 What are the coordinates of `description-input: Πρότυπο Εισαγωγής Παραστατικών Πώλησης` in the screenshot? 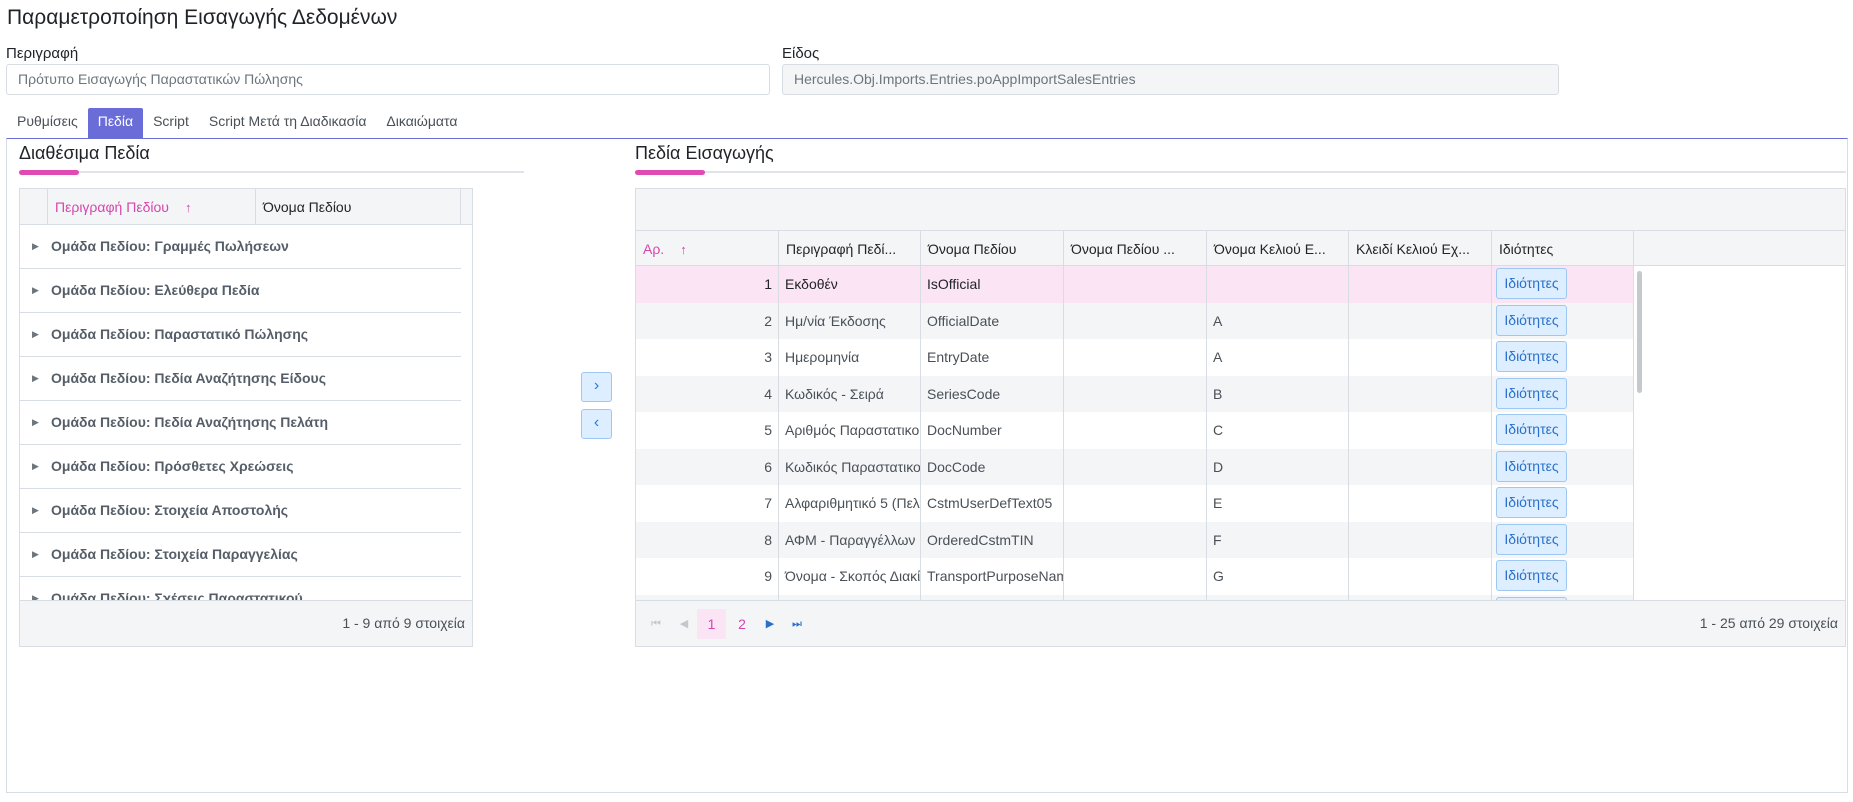 It's located at (388, 79).